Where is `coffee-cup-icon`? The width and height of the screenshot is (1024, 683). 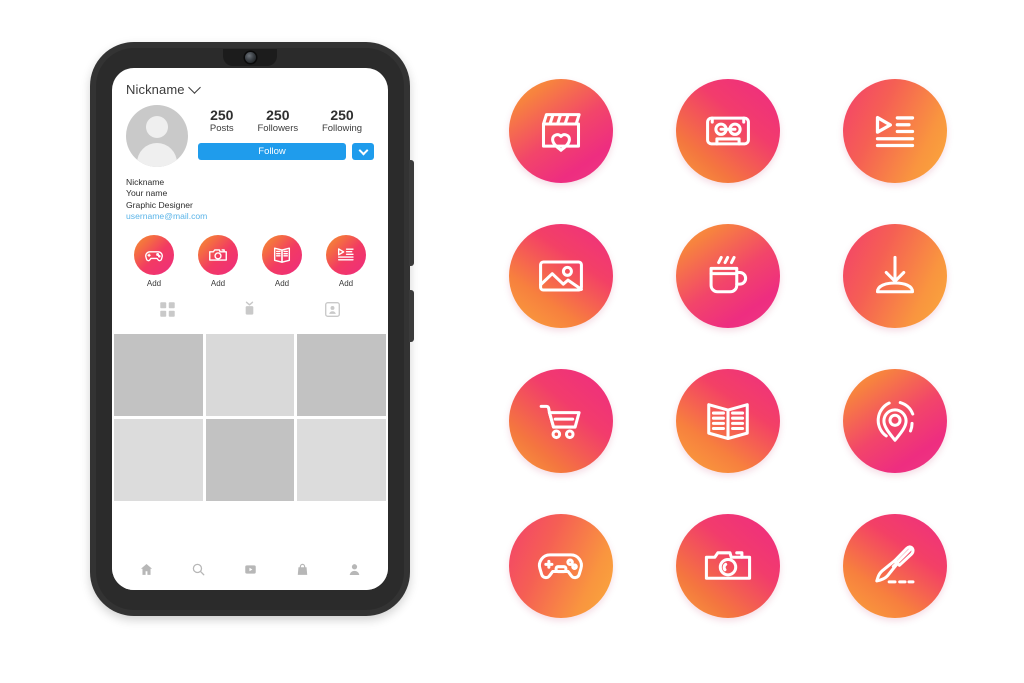 coffee-cup-icon is located at coordinates (727, 275).